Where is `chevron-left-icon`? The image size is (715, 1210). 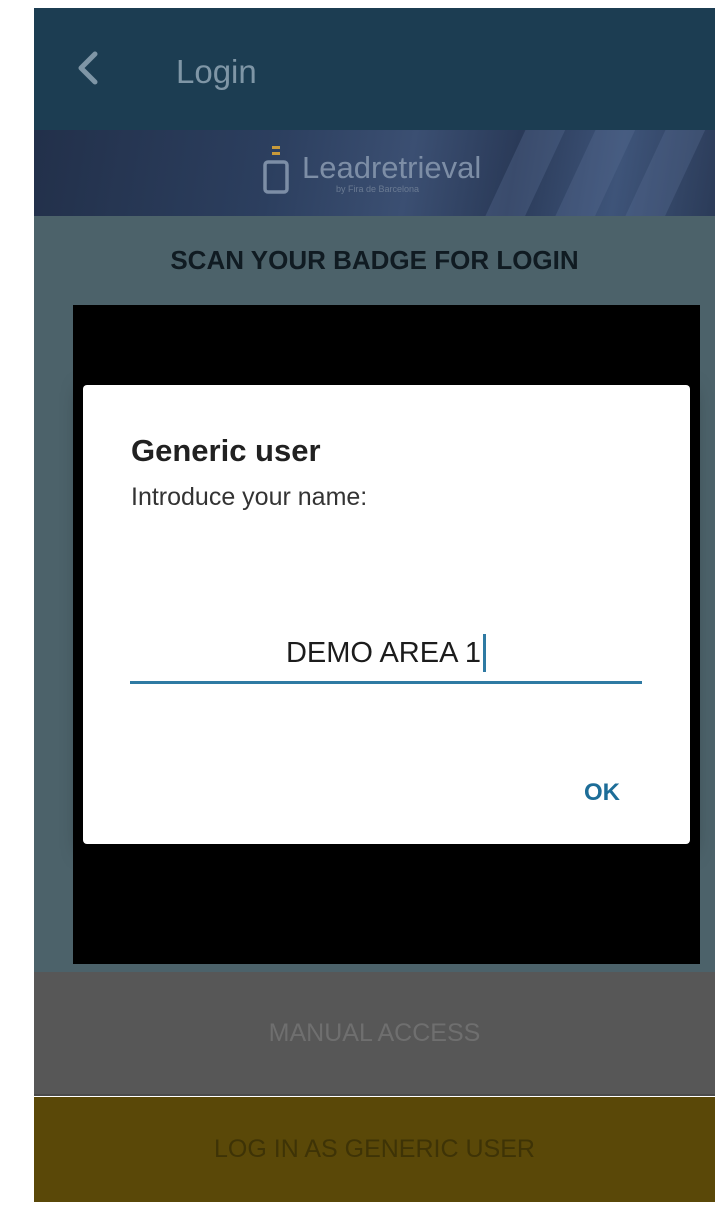
chevron-left-icon is located at coordinates (88, 68).